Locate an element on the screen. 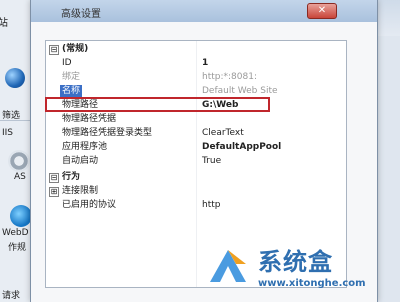 The image size is (400, 302). property-key: ID is located at coordinates (67, 63).